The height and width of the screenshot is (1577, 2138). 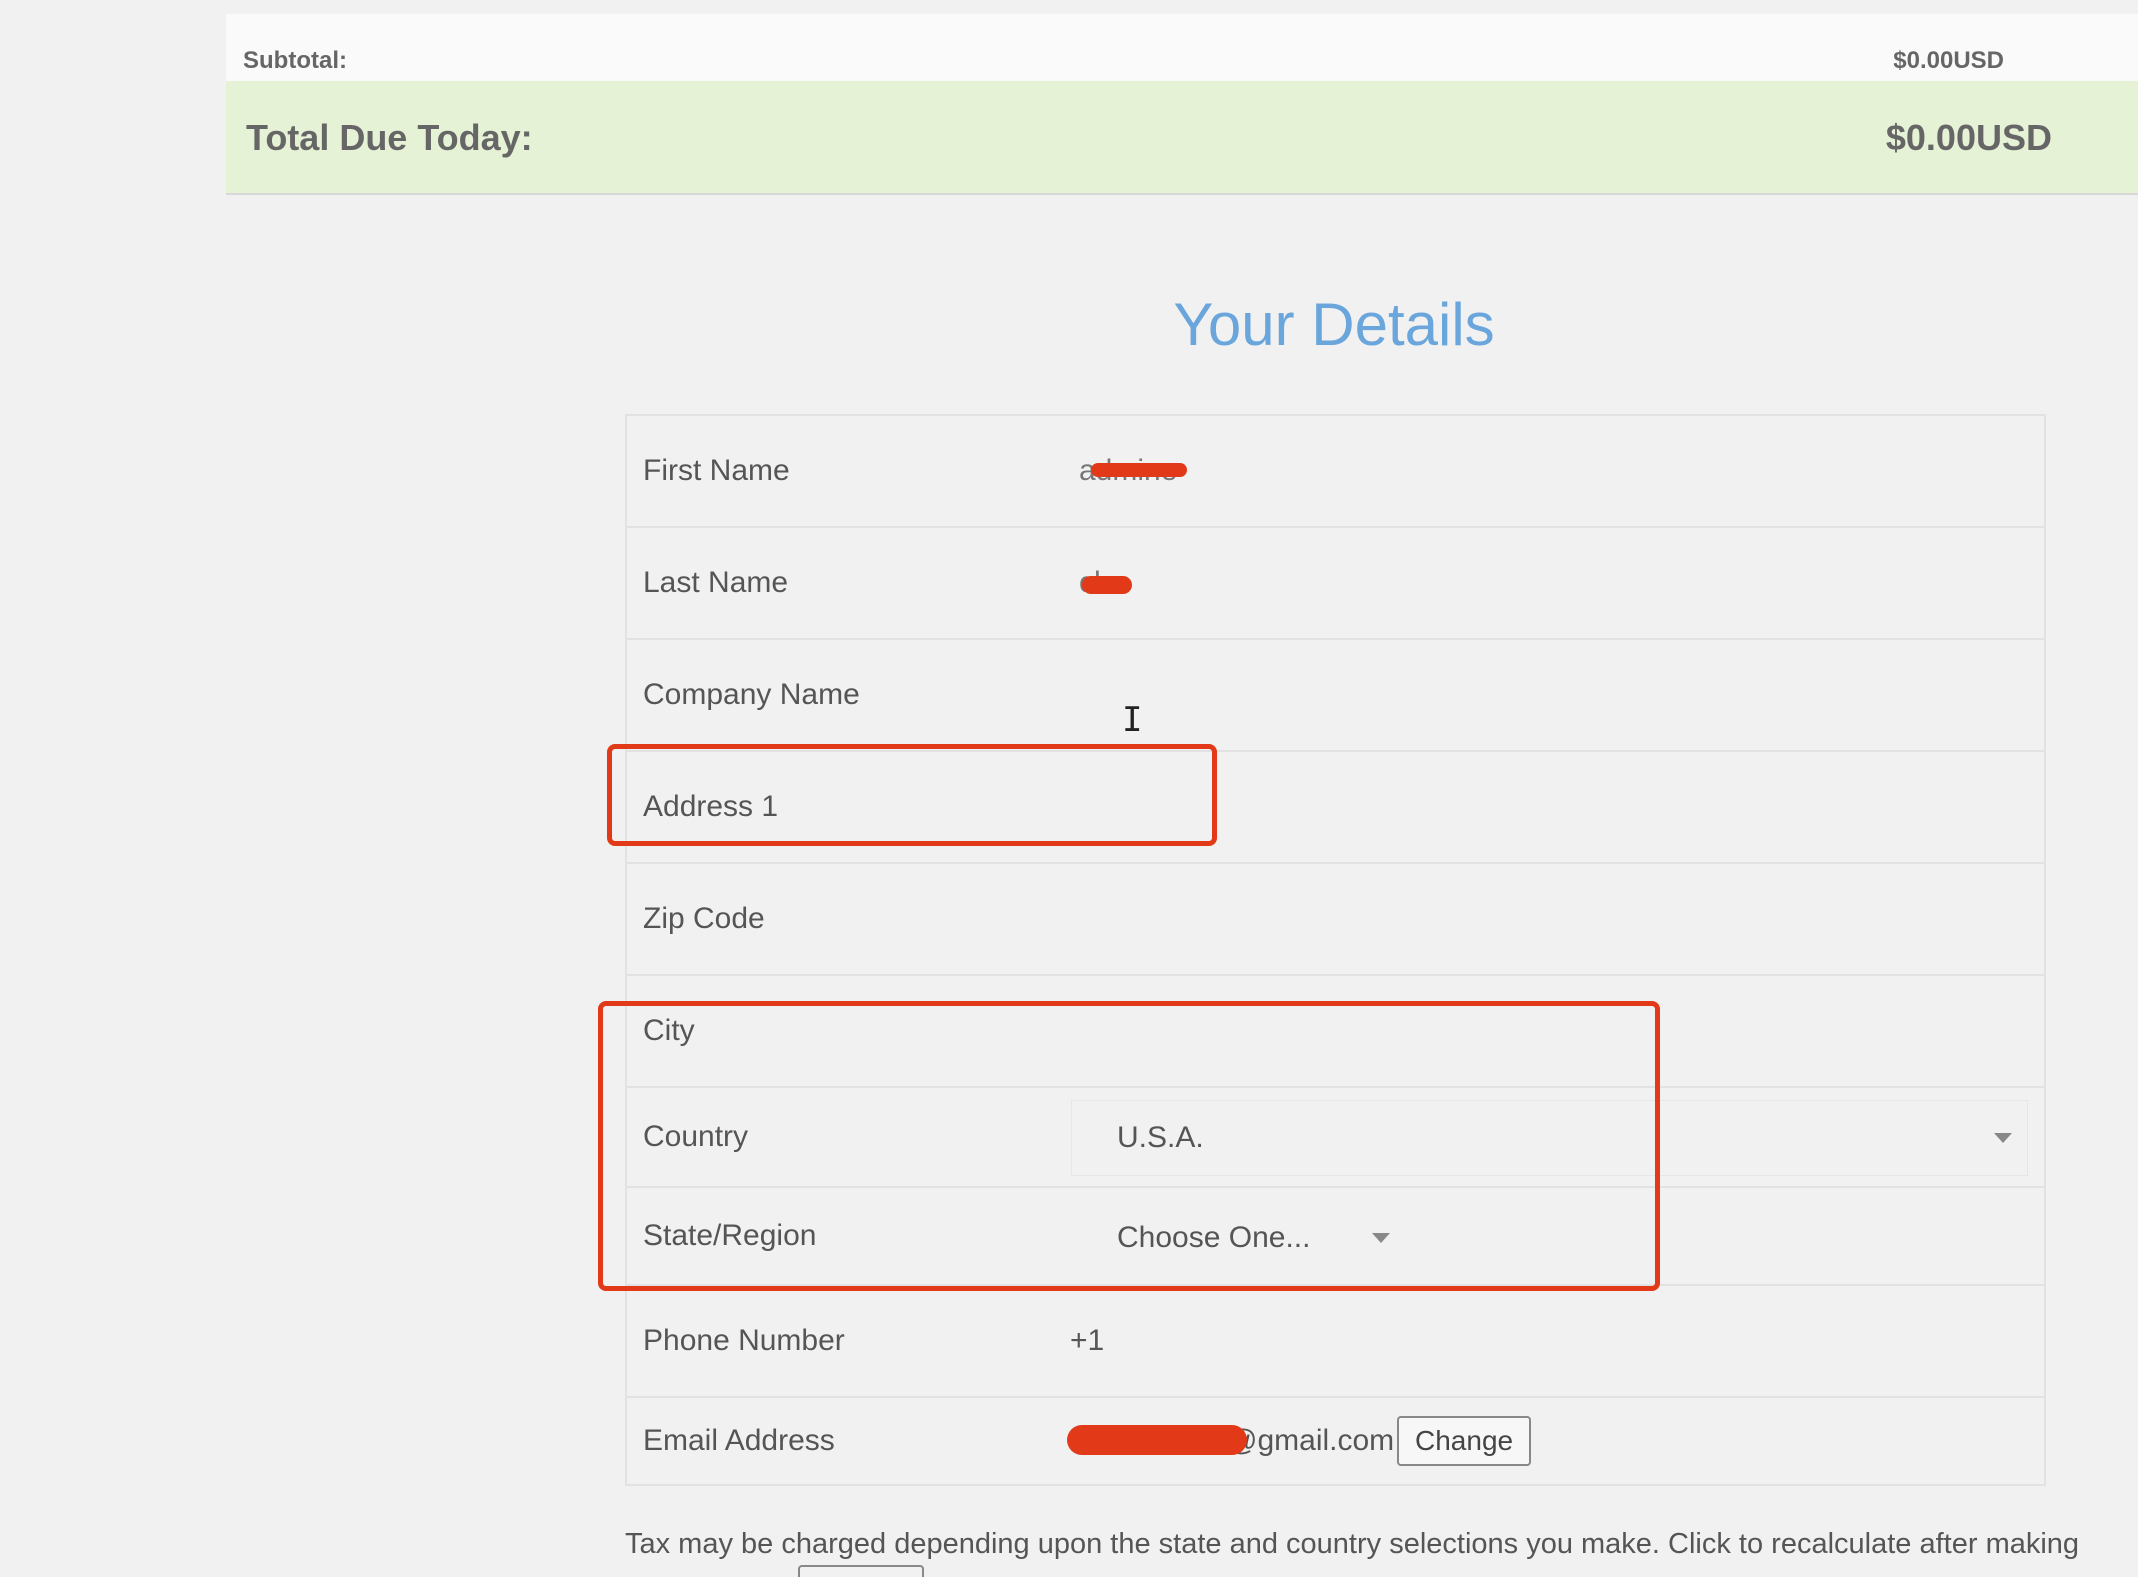 What do you see at coordinates (1160, 1137) in the screenshot?
I see `country-selected-value: U.S.A.` at bounding box center [1160, 1137].